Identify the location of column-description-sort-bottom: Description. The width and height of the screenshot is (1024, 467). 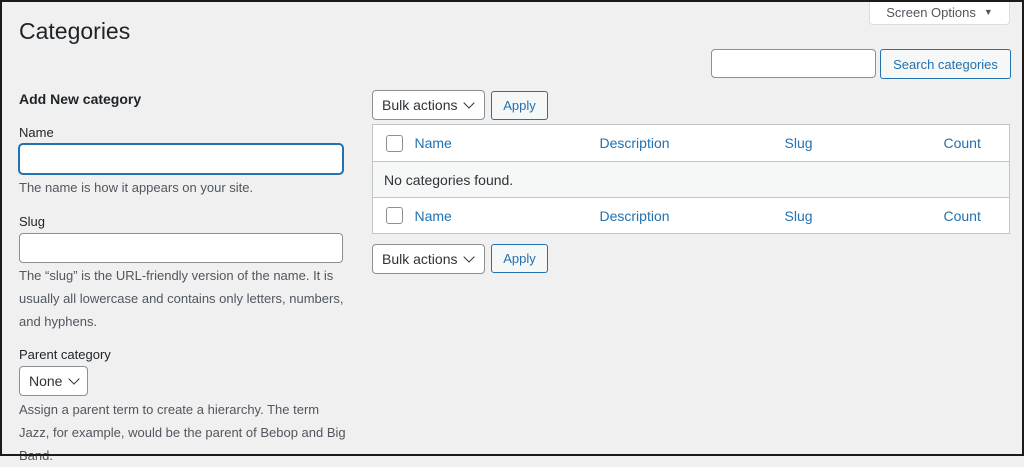
(635, 216).